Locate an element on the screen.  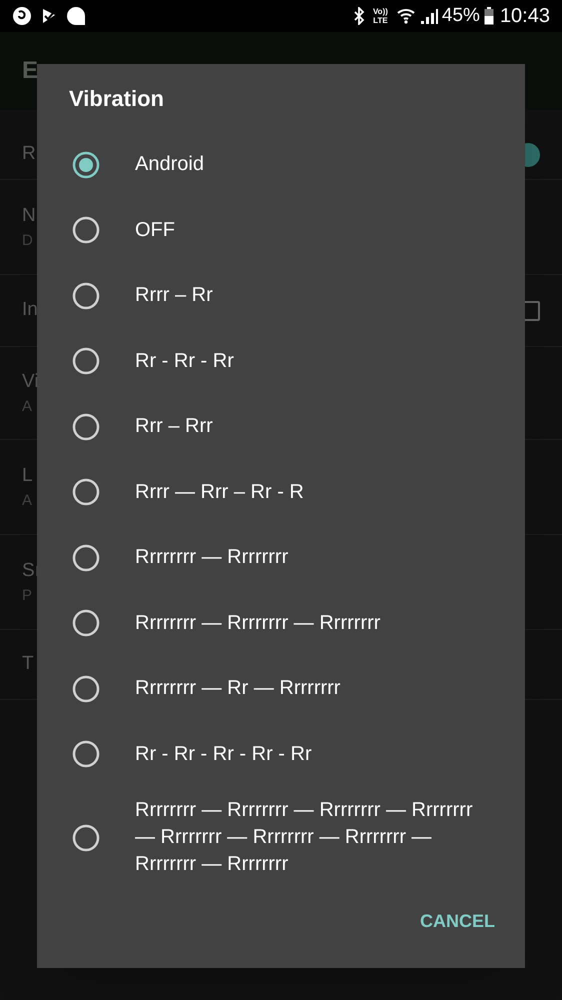
radio-option: OFF is located at coordinates (281, 230).